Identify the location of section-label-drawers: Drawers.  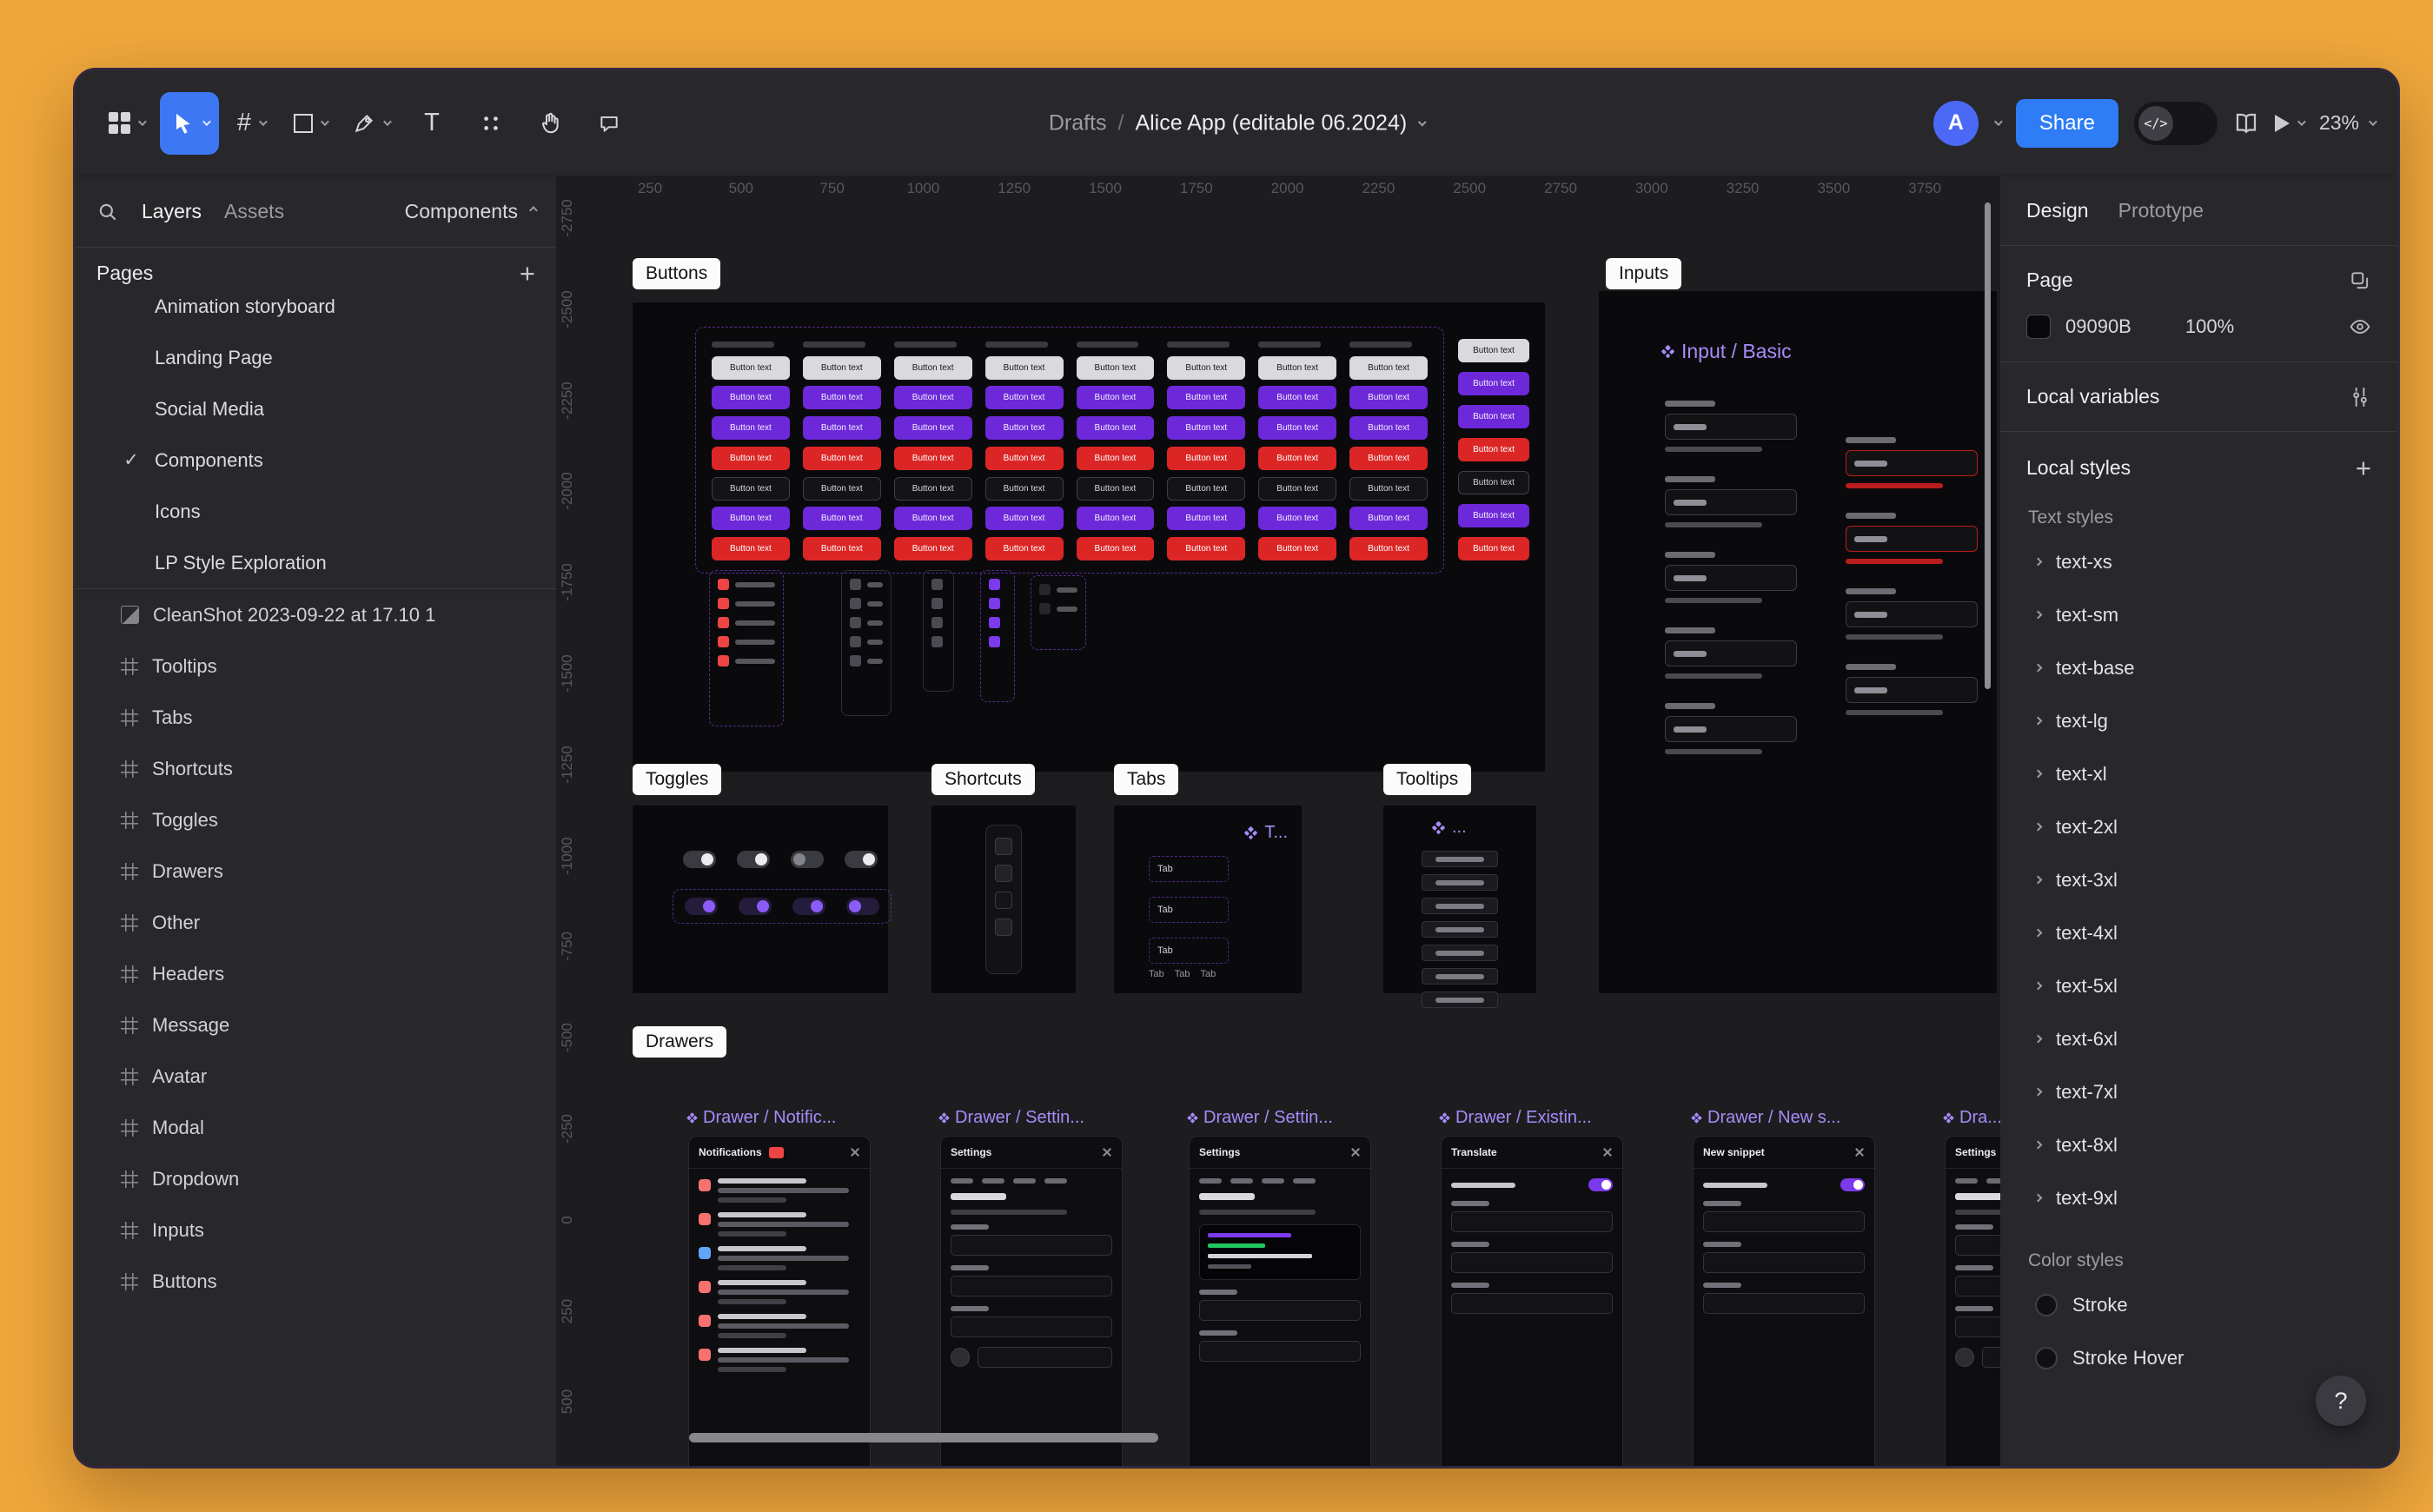
(680, 1042).